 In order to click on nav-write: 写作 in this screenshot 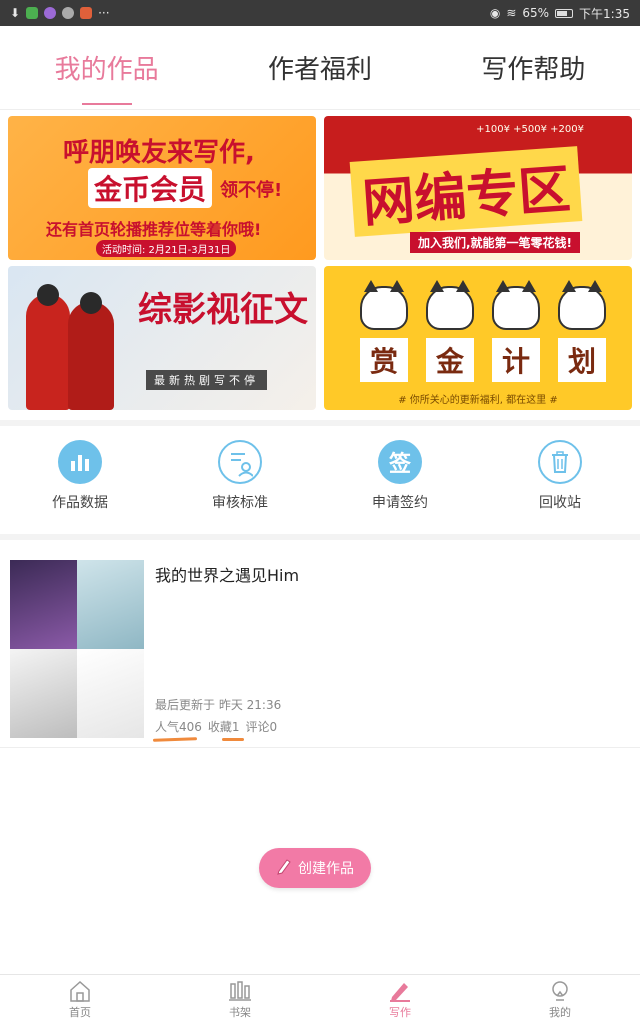, I will do `click(400, 999)`.